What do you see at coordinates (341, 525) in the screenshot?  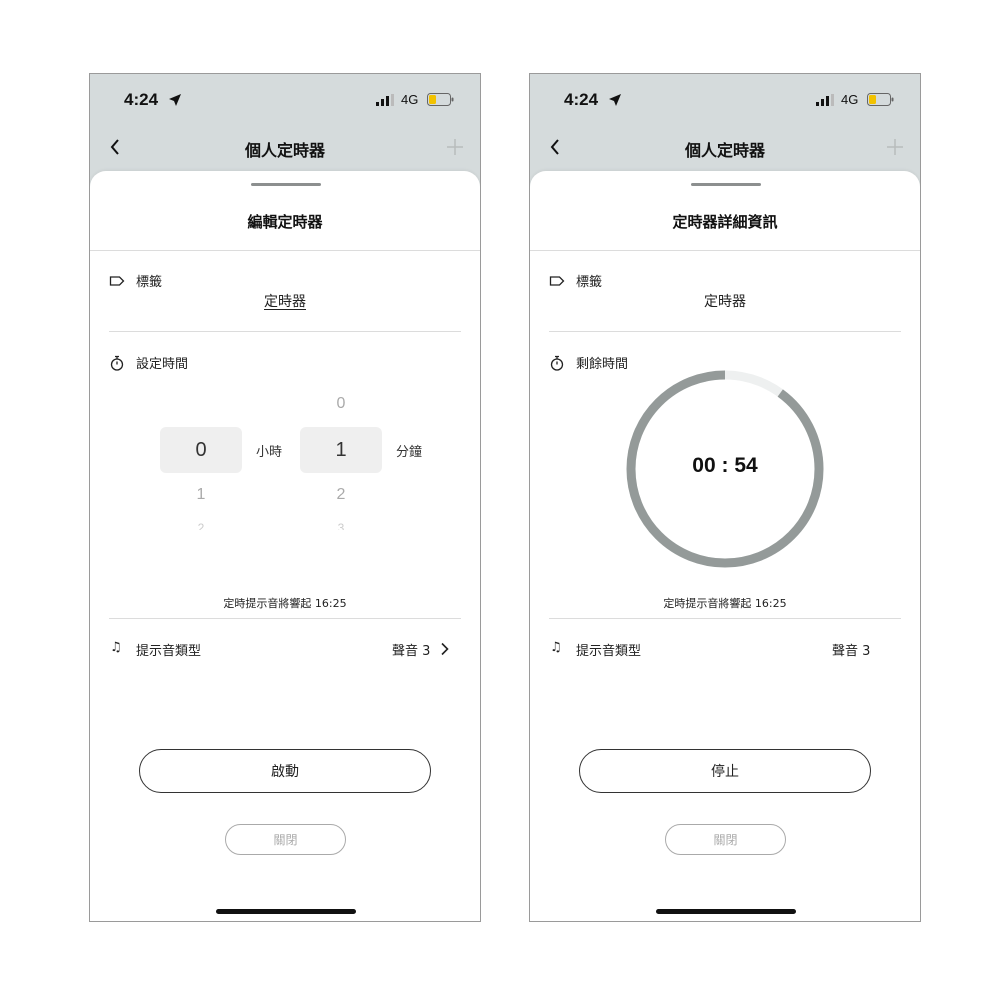 I see `minutes-picker-after: 3` at bounding box center [341, 525].